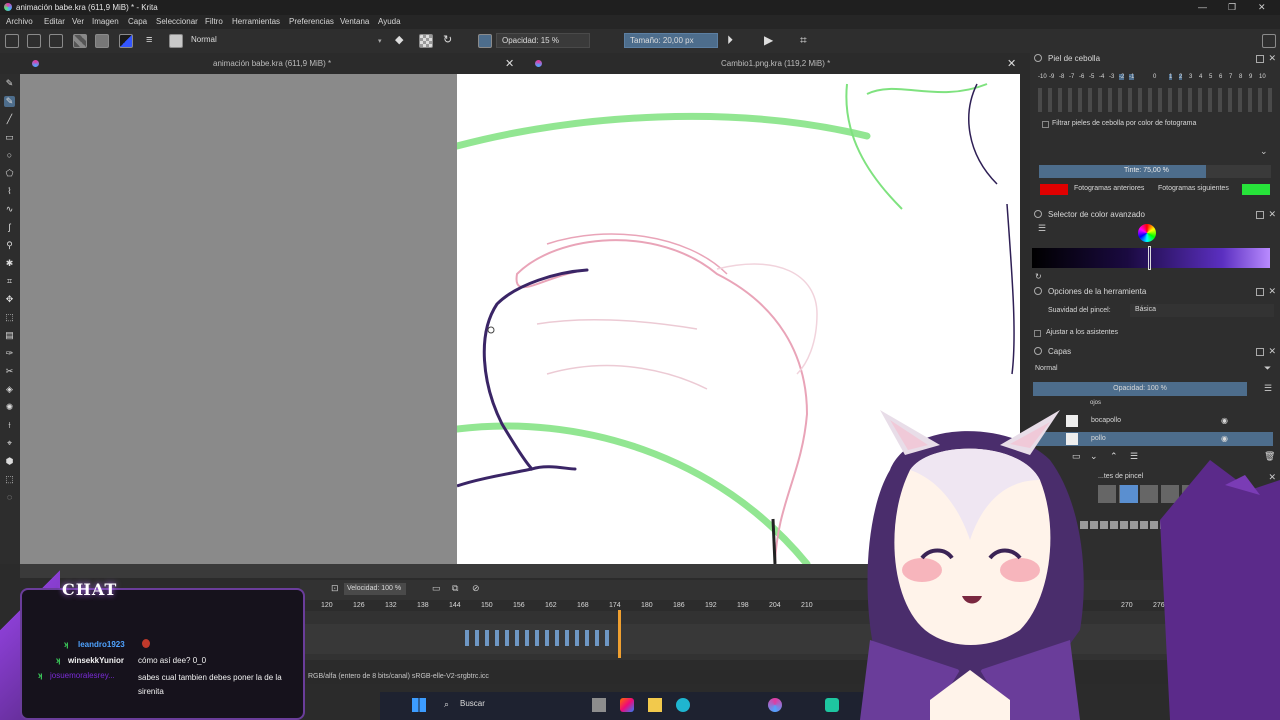 Image resolution: width=1280 pixels, height=720 pixels. Describe the element at coordinates (9, 281) in the screenshot. I see `crop-icon: ⌗` at that location.